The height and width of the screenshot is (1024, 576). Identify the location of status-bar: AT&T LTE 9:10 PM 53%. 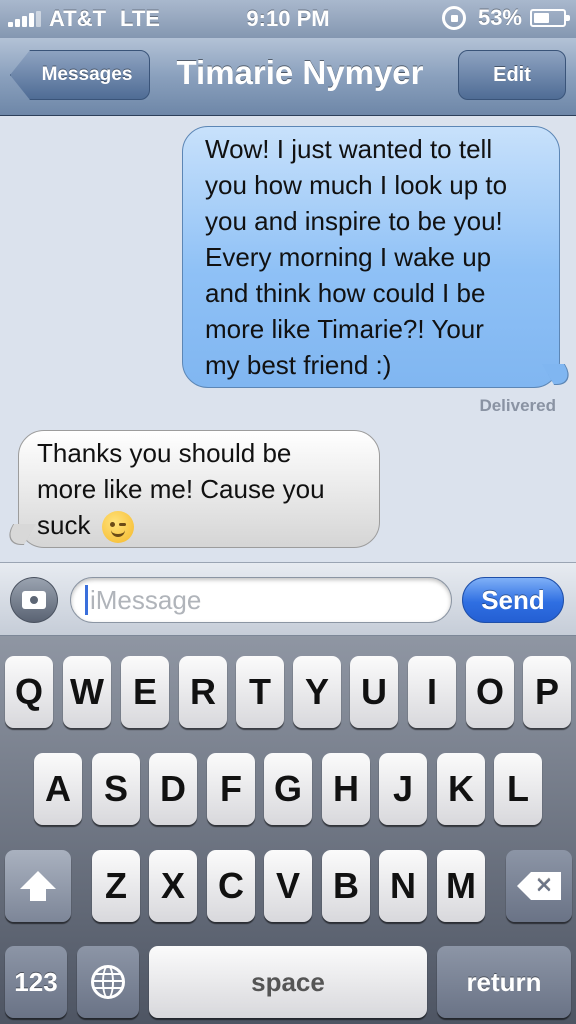
(288, 19).